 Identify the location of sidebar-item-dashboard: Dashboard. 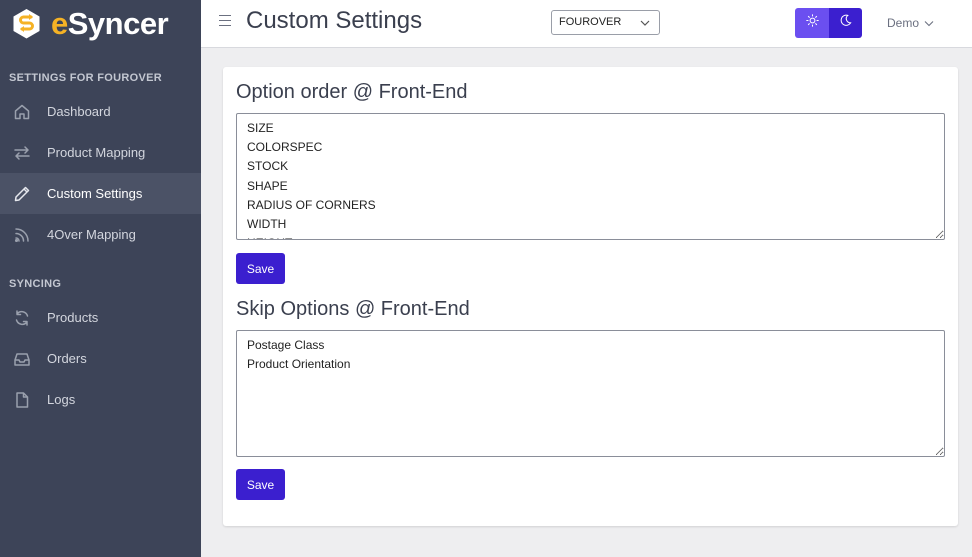
(100, 111).